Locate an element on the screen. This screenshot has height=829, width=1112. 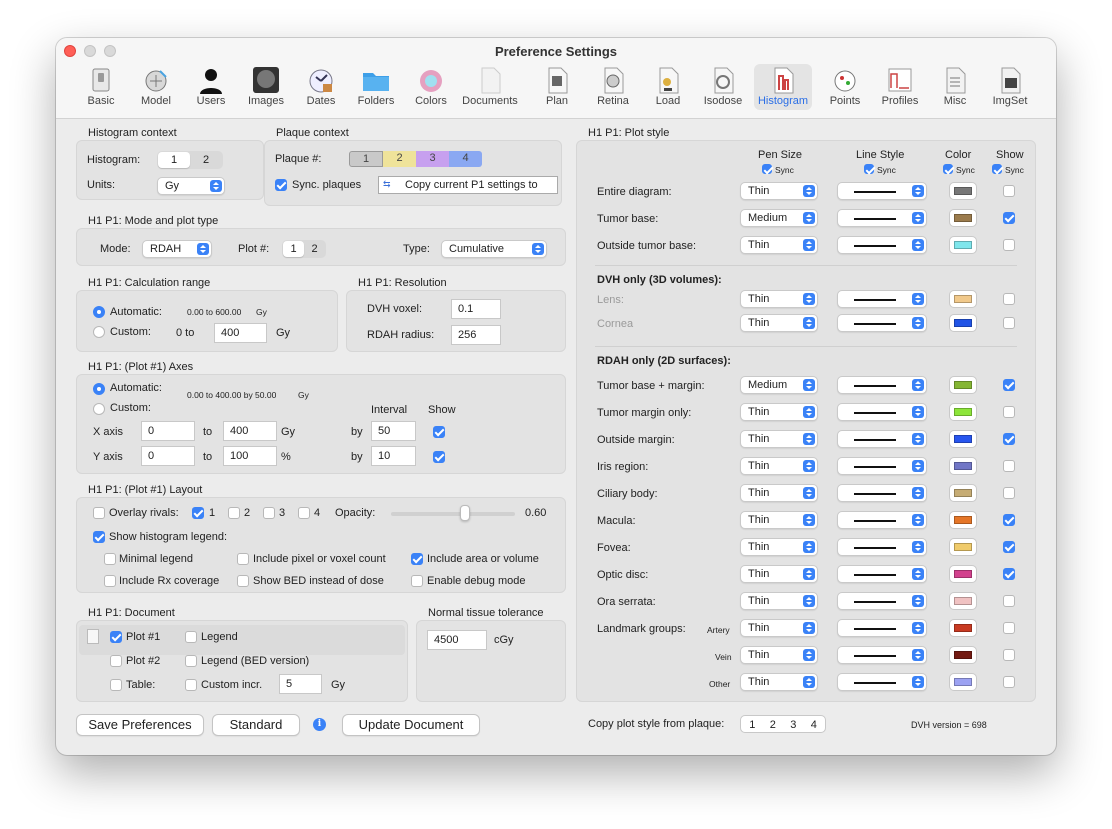
pen-size-popup: Medium is located at coordinates (779, 385).